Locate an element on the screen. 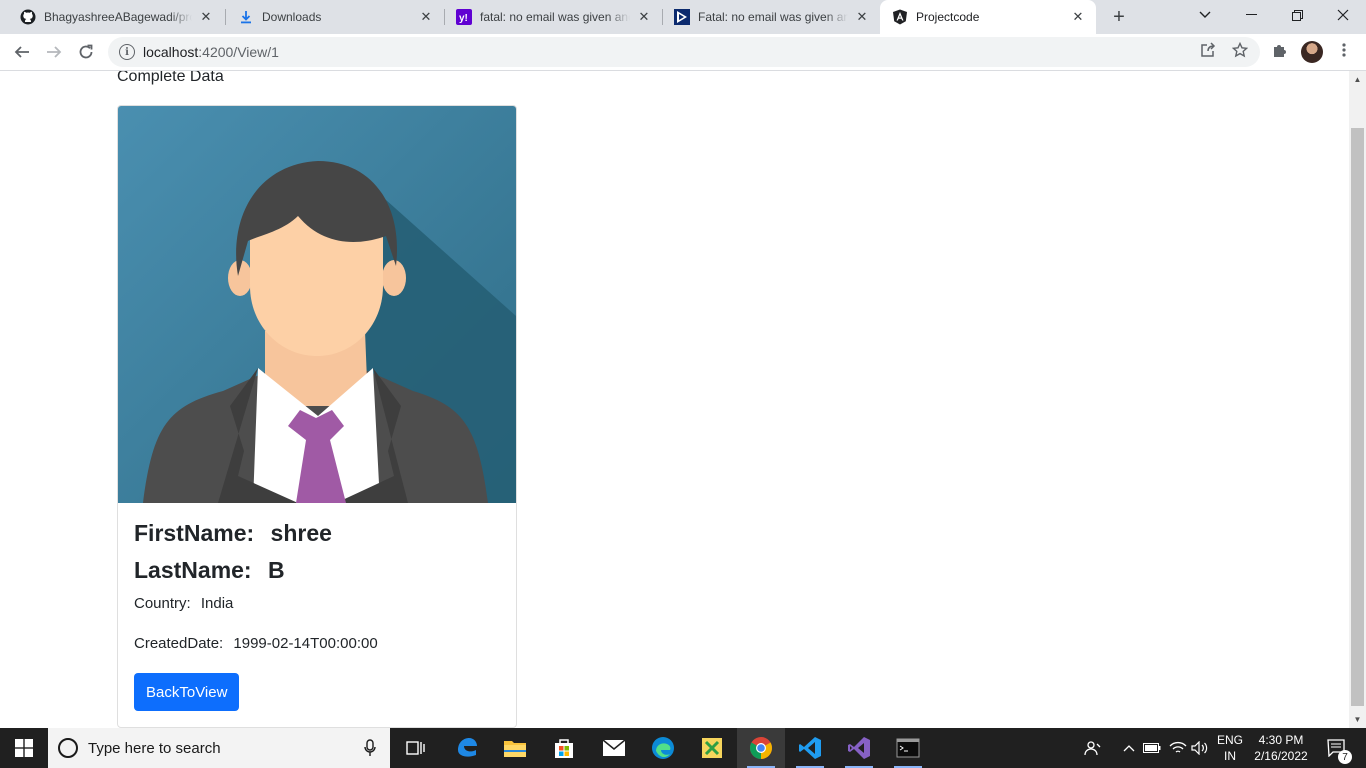 The width and height of the screenshot is (1366, 768). region-code: IN is located at coordinates (1230, 756).